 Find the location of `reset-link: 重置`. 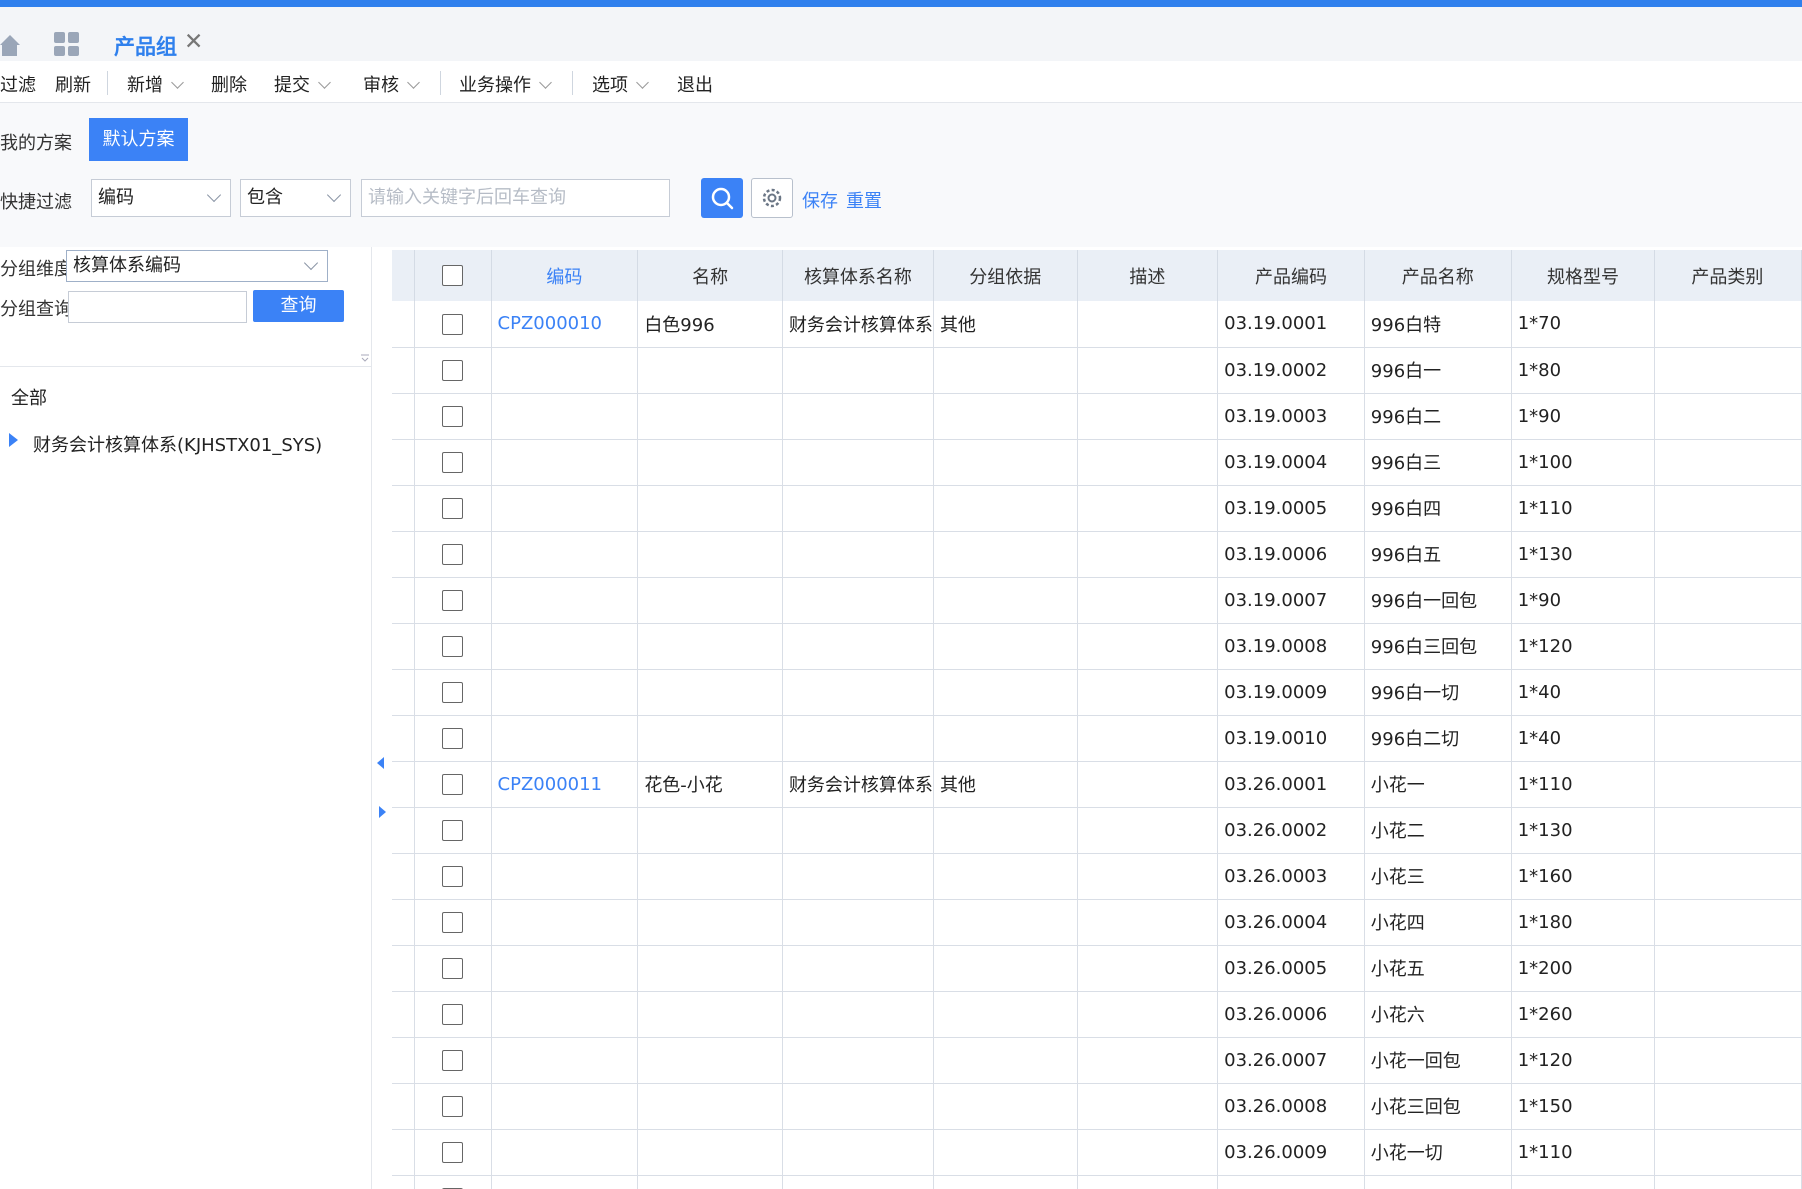

reset-link: 重置 is located at coordinates (864, 200).